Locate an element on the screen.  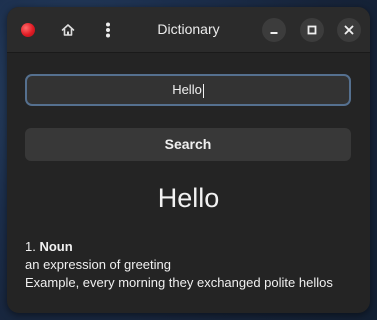
definition-meaning: an expression of greeting is located at coordinates (98, 264).